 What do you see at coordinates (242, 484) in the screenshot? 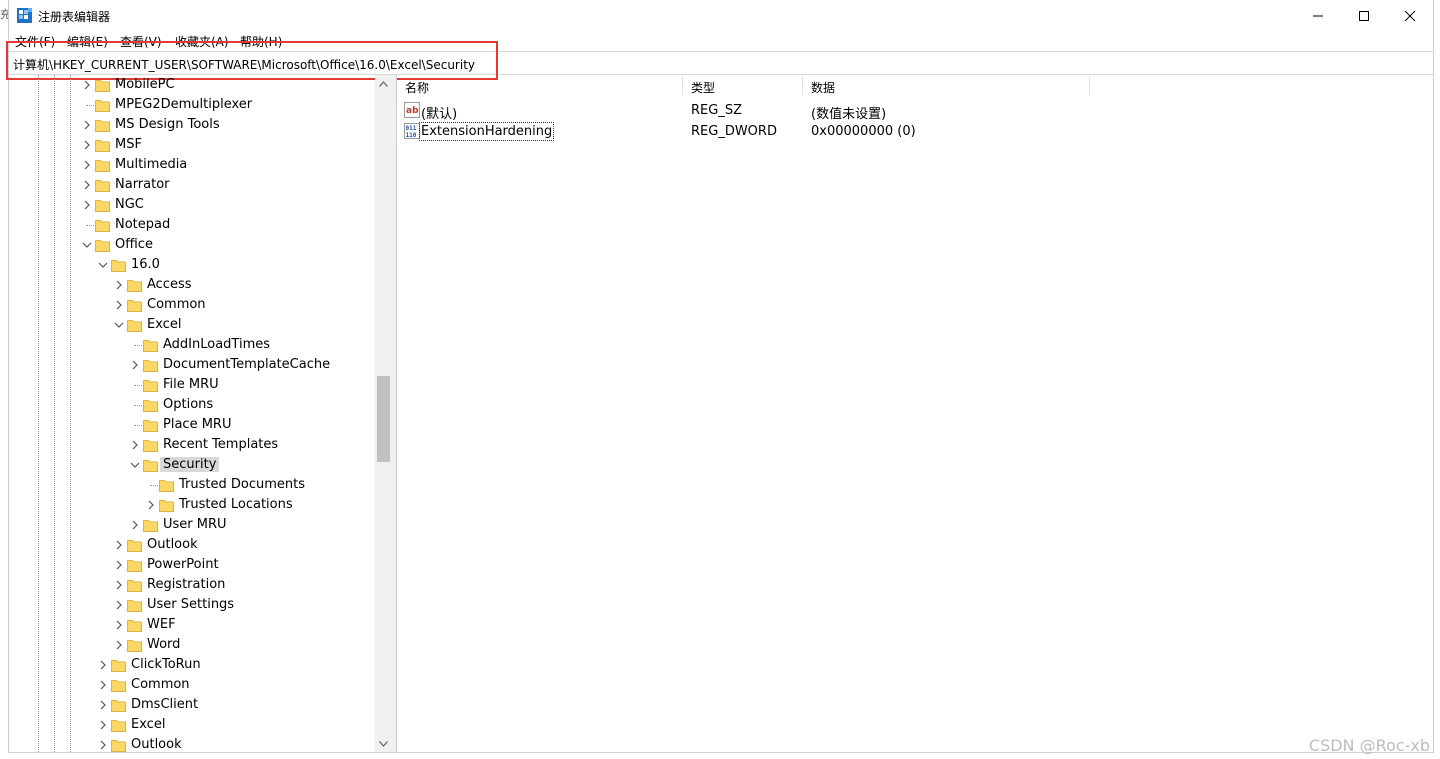
I see `tree-item-label: Trusted Documents` at bounding box center [242, 484].